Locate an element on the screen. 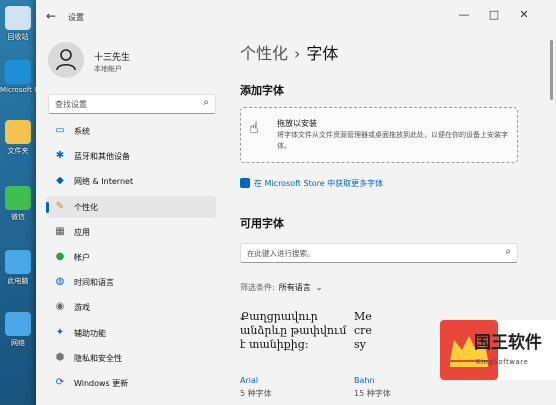  update-icon: ⟳ is located at coordinates (60, 382).